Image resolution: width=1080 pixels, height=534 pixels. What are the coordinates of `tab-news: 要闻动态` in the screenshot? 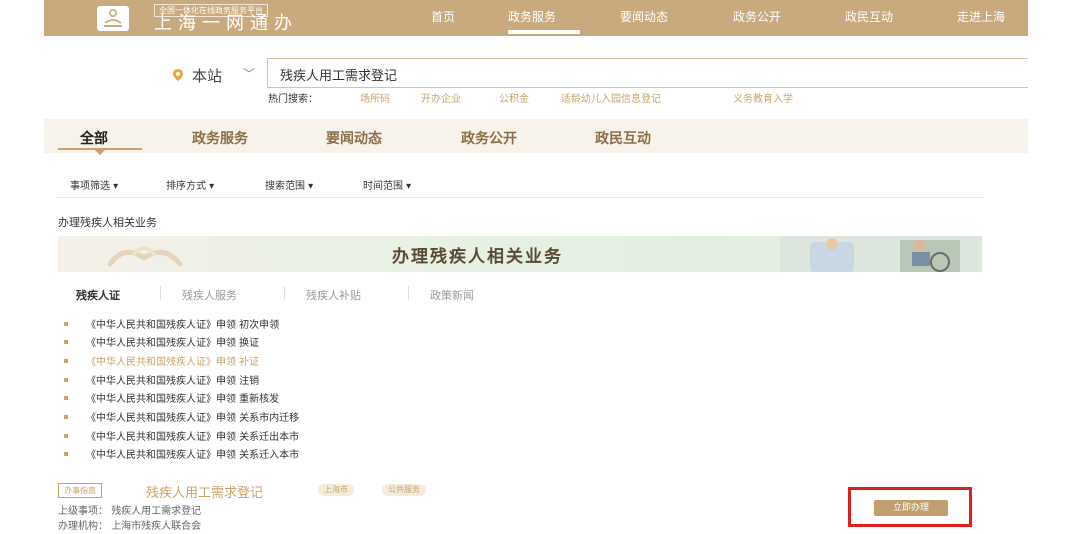 It's located at (354, 138).